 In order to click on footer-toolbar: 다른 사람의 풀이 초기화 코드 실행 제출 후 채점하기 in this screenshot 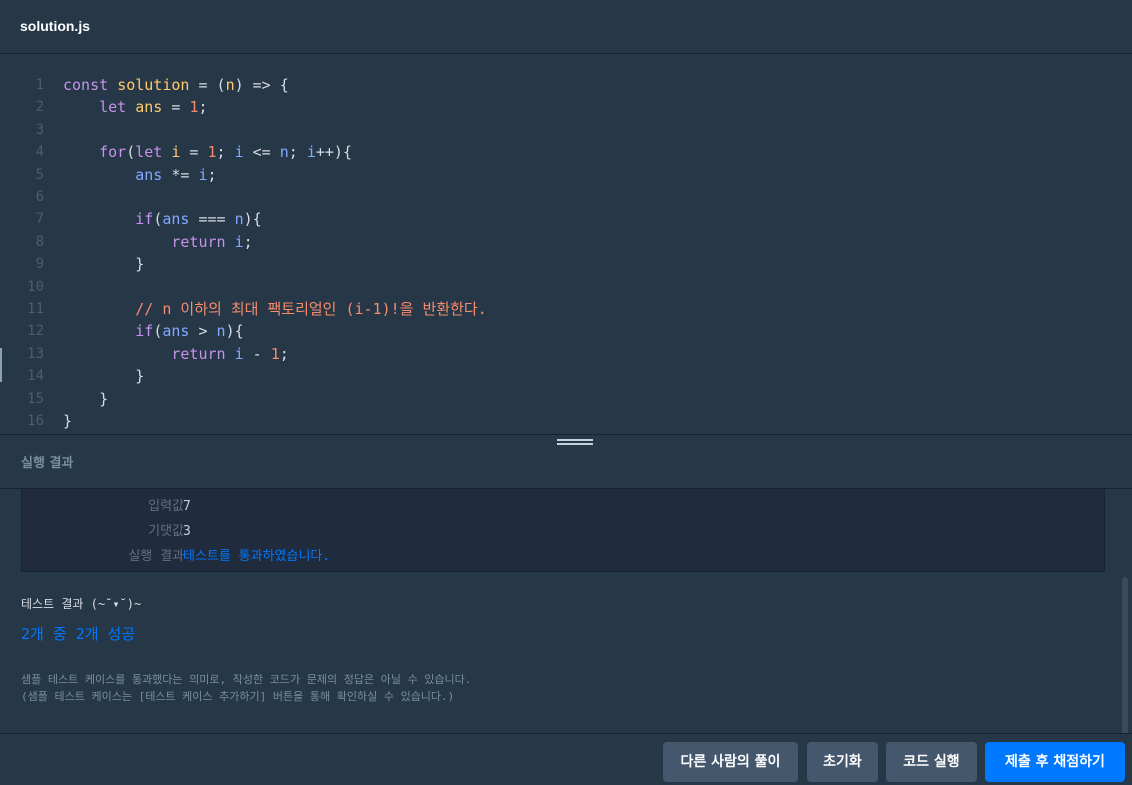, I will do `click(566, 759)`.